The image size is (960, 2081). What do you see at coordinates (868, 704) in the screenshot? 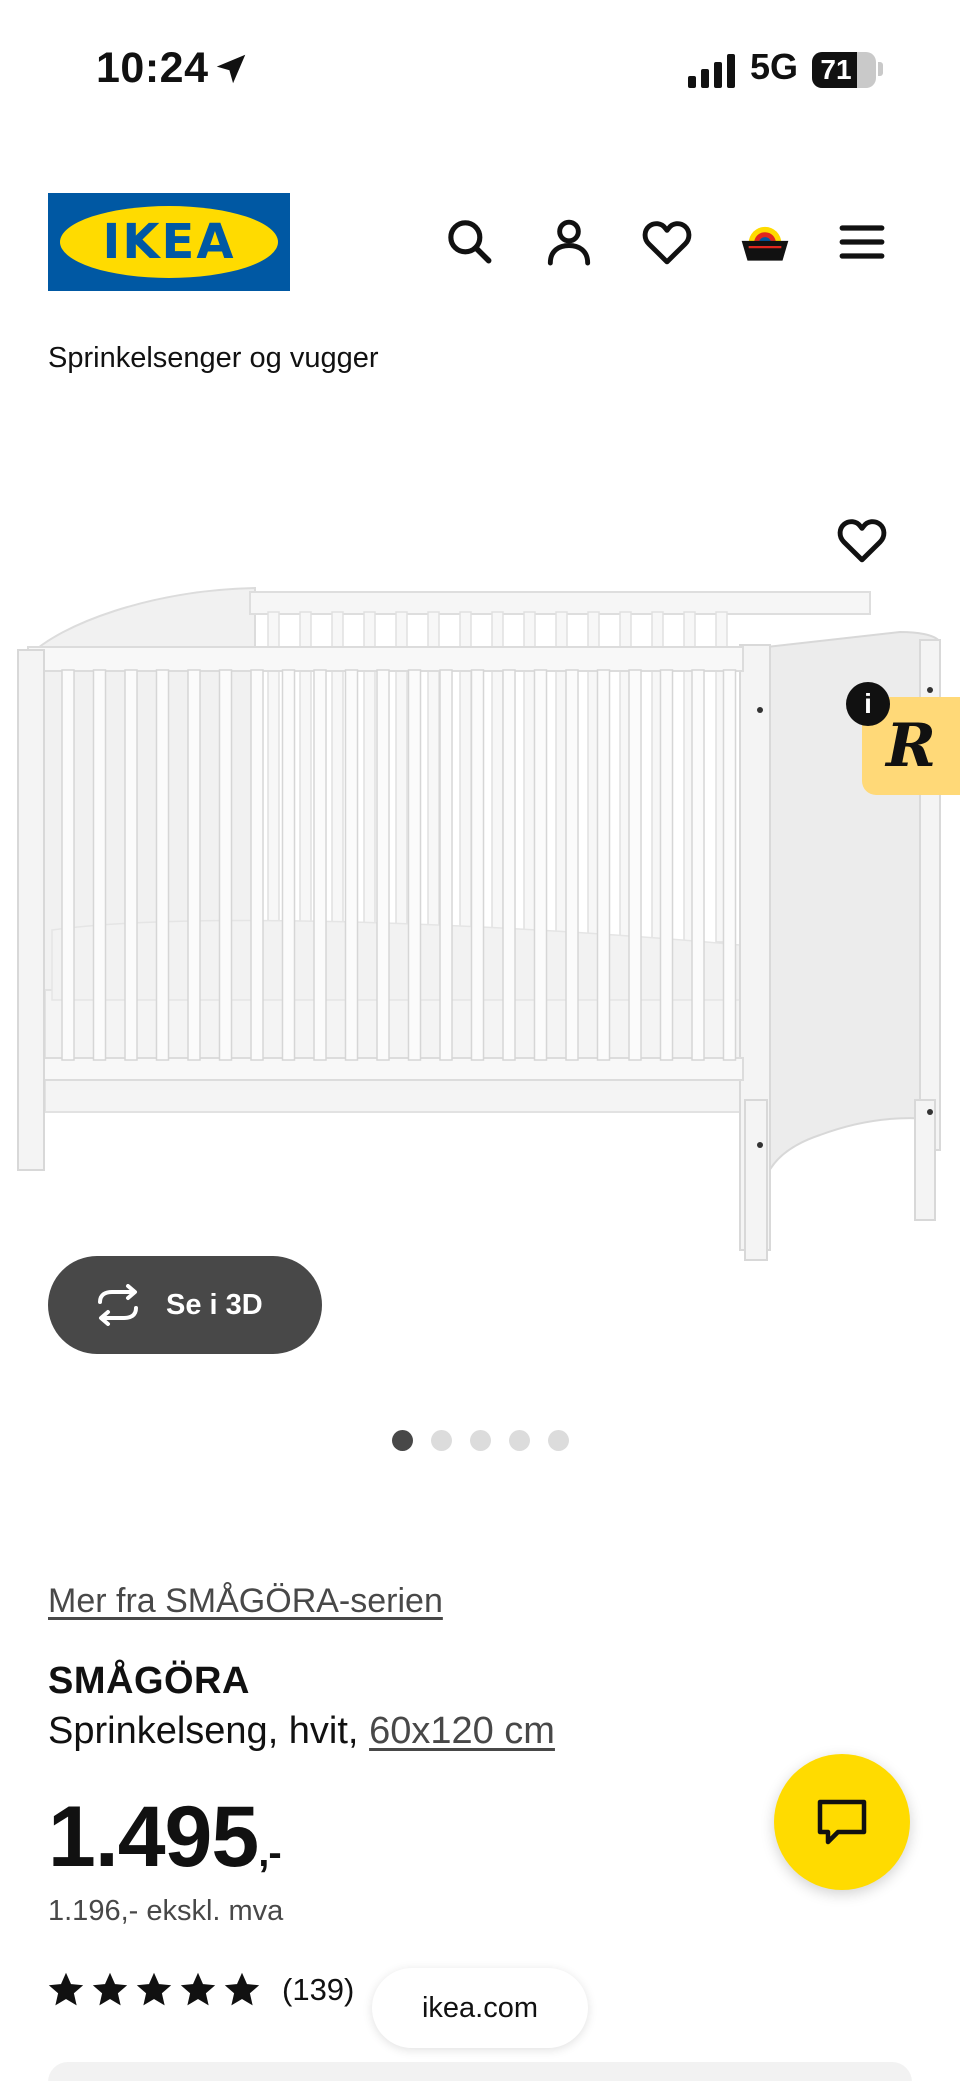
I see `info-icon: i` at bounding box center [868, 704].